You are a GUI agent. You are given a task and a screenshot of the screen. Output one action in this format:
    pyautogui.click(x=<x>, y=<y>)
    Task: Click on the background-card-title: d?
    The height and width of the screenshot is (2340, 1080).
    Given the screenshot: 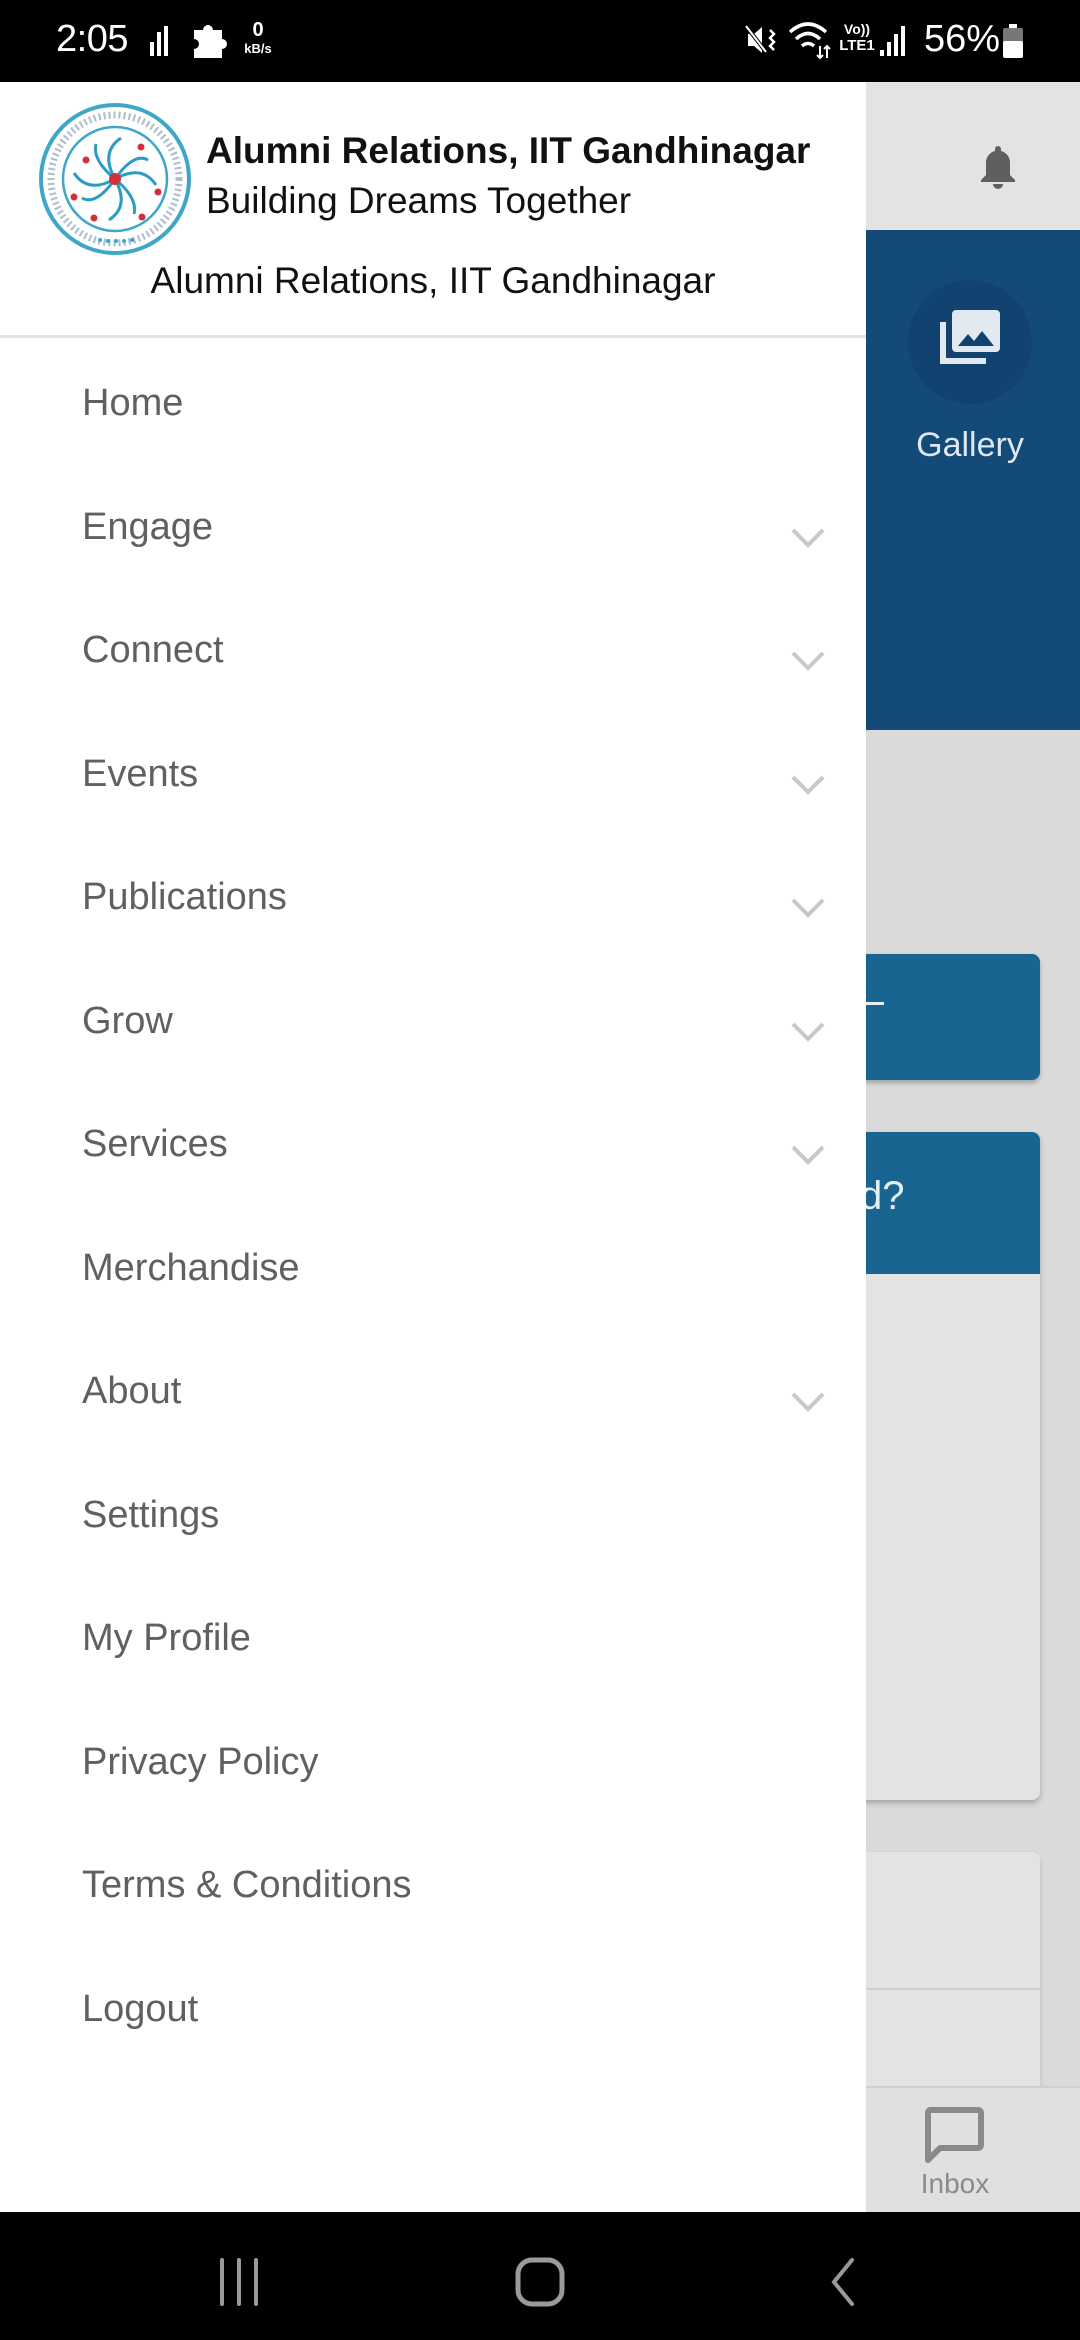 What is the action you would take?
    pyautogui.click(x=882, y=1196)
    